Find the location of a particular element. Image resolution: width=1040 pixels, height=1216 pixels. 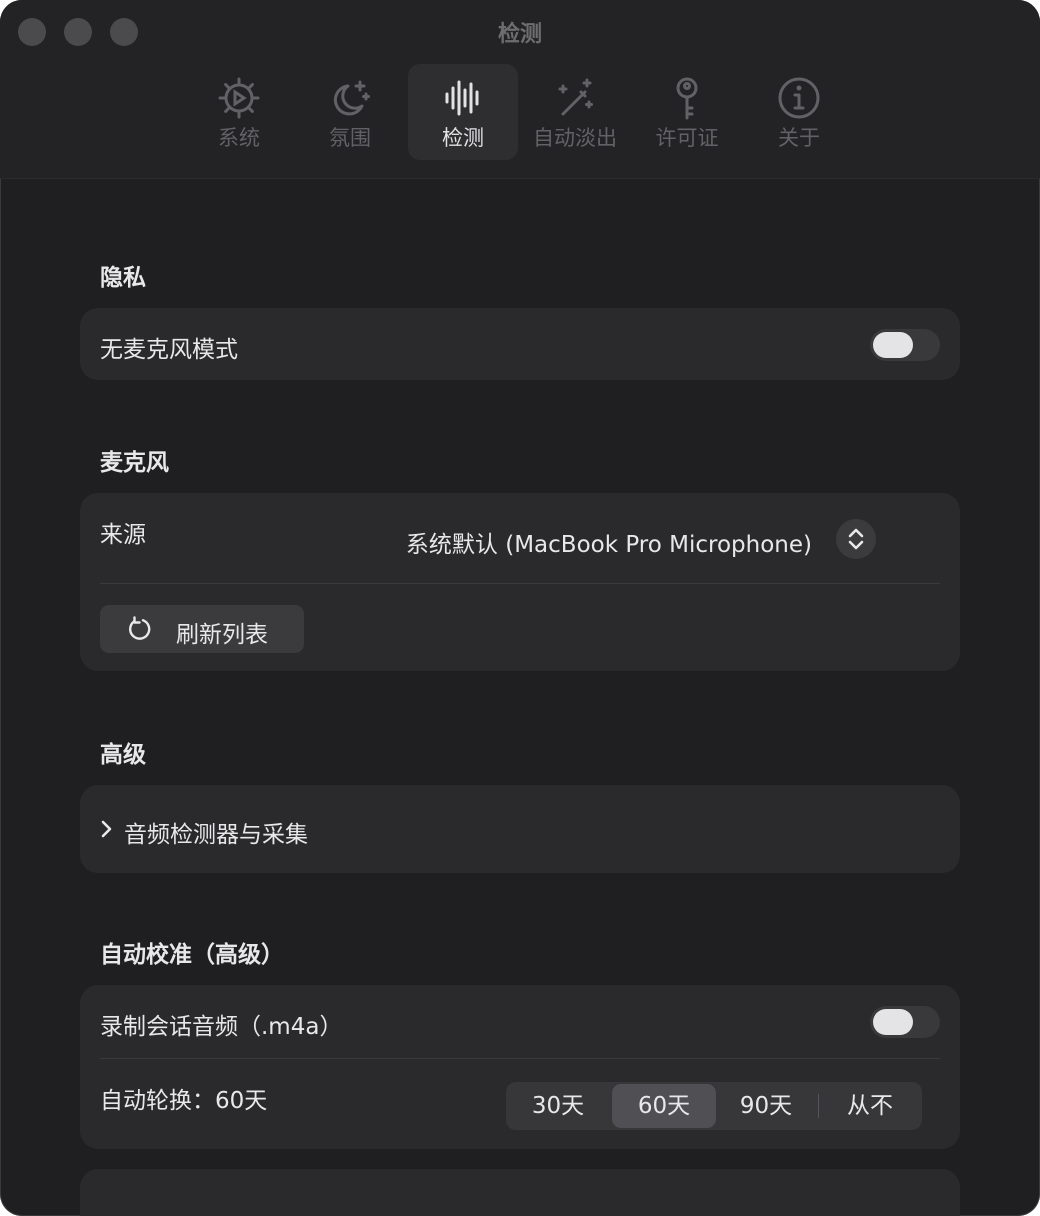

tab-detection: 检测 is located at coordinates (463, 112).